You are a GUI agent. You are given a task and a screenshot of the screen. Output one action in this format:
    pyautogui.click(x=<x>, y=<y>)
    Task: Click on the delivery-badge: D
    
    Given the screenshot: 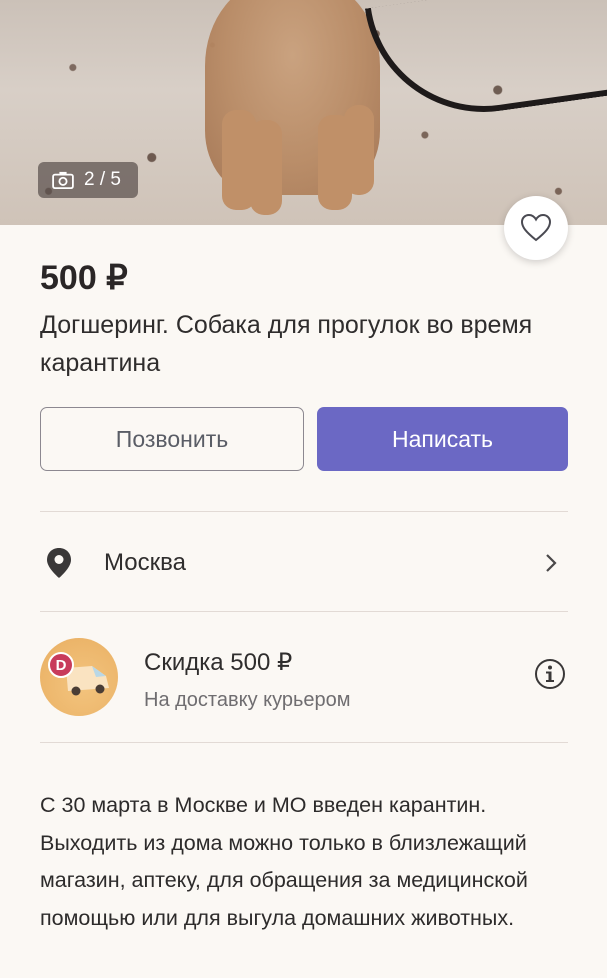 What is the action you would take?
    pyautogui.click(x=61, y=665)
    